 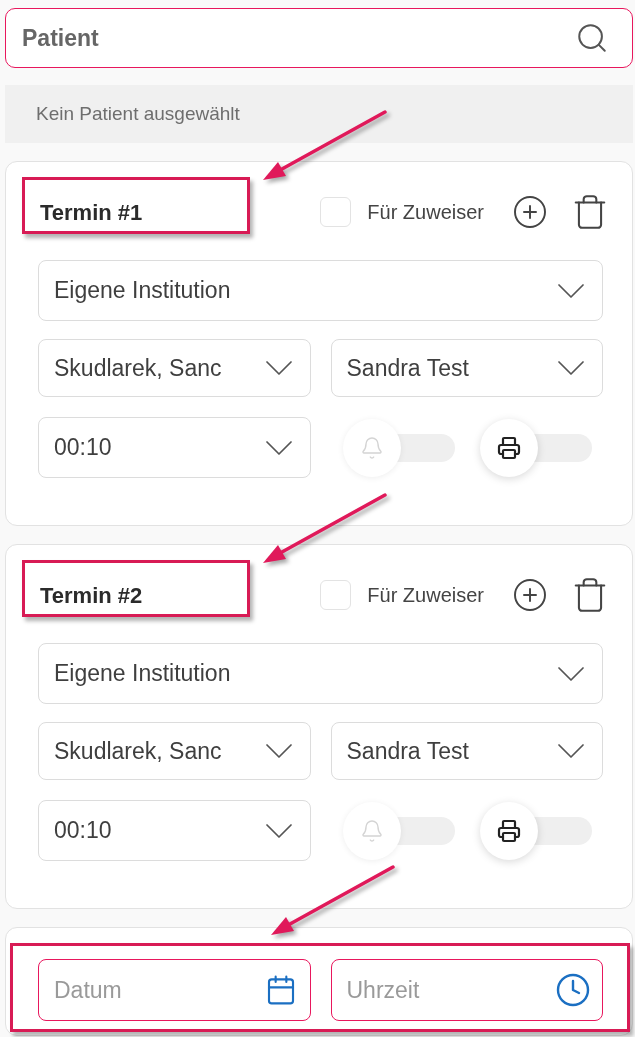 I want to click on time-field: Uhrzeit, so click(x=466, y=990).